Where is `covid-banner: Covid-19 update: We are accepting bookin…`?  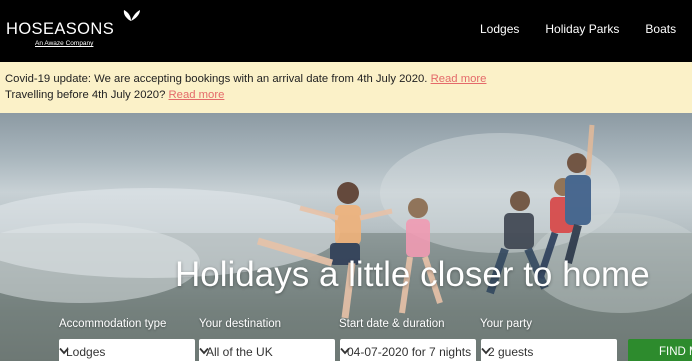 covid-banner: Covid-19 update: We are accepting bookin… is located at coordinates (346, 87).